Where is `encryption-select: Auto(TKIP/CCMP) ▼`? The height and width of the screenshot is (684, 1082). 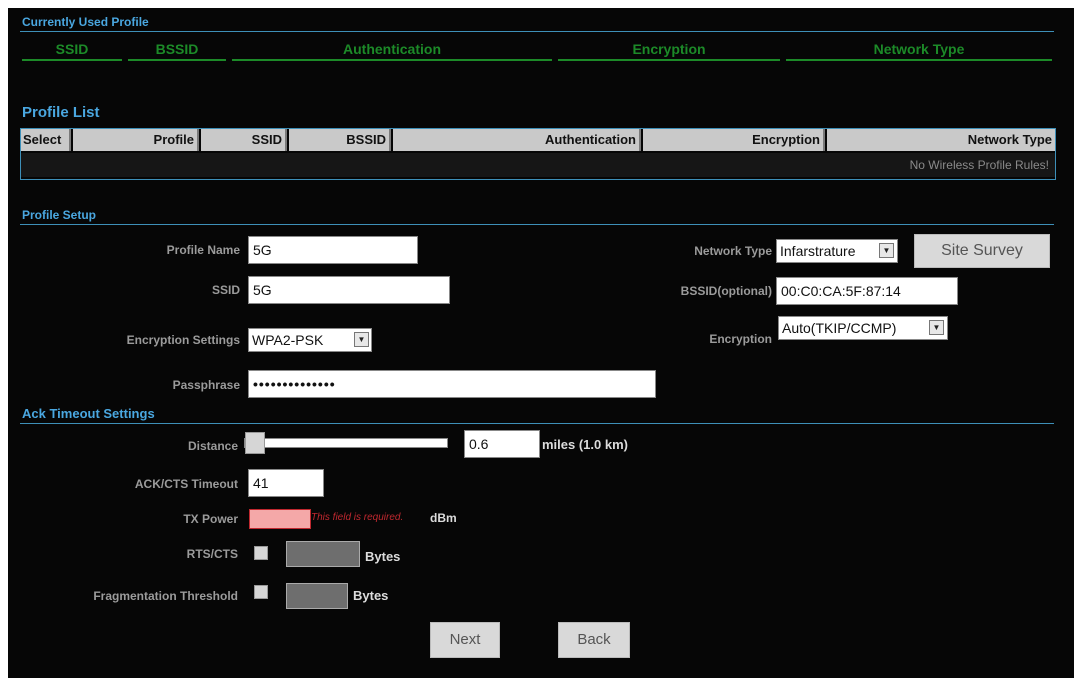 encryption-select: Auto(TKIP/CCMP) ▼ is located at coordinates (863, 328).